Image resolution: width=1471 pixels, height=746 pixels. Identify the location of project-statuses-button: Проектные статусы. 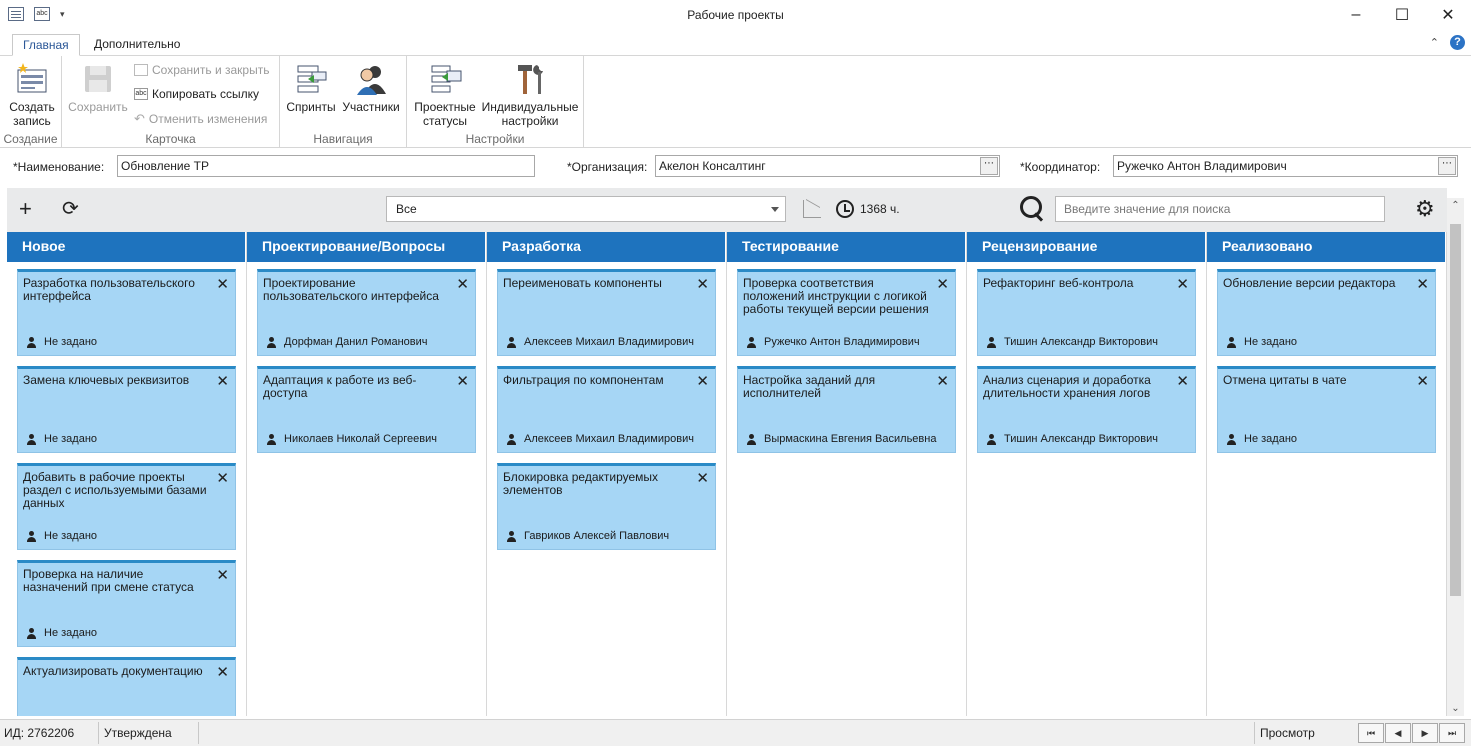
(446, 95).